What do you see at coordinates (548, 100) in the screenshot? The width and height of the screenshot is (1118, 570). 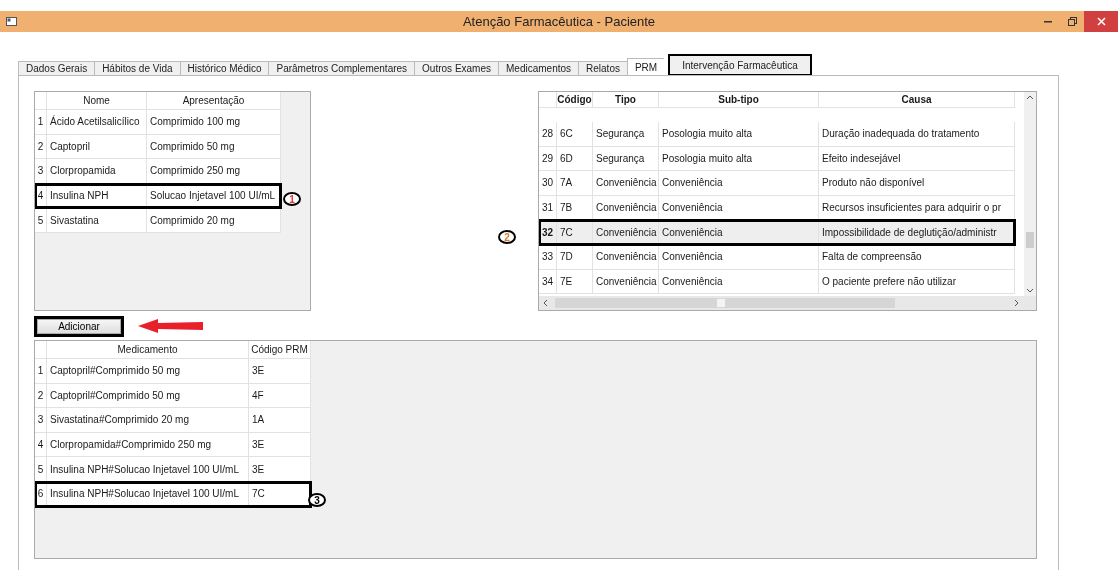 I see `corner-cell` at bounding box center [548, 100].